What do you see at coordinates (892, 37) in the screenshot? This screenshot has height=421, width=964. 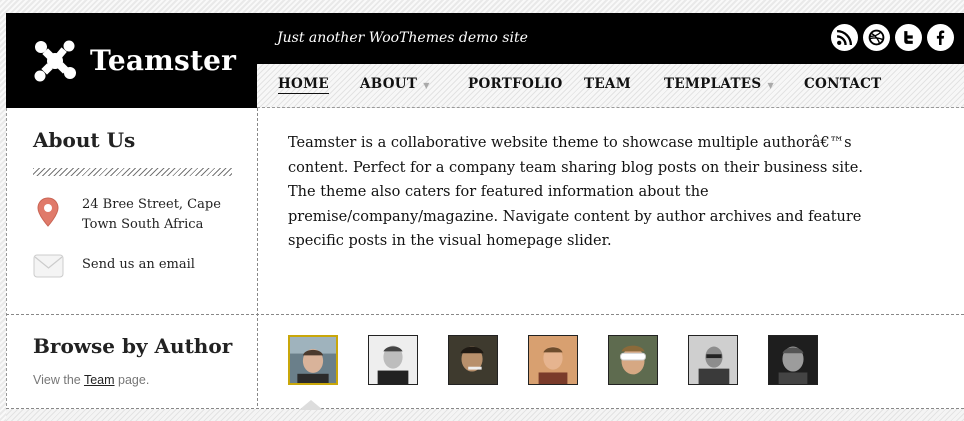 I see `social-links` at bounding box center [892, 37].